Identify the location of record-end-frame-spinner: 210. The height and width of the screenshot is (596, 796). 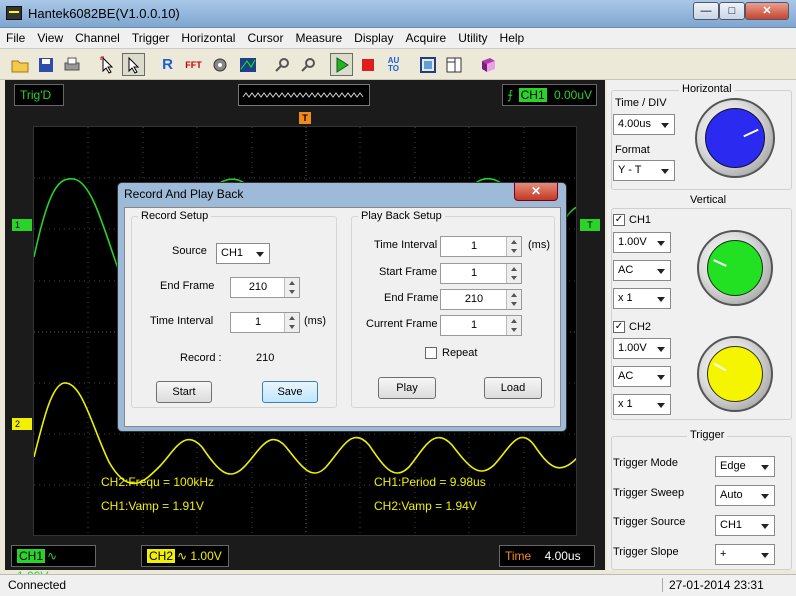
(265, 287).